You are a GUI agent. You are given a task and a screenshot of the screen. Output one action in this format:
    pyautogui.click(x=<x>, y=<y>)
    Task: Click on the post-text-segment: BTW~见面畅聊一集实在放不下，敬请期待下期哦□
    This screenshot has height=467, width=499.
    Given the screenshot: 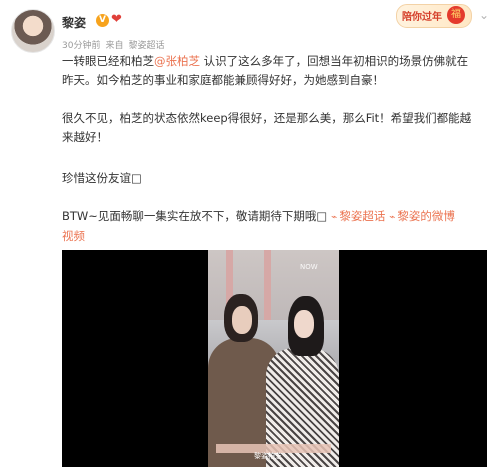 What is the action you would take?
    pyautogui.click(x=195, y=216)
    